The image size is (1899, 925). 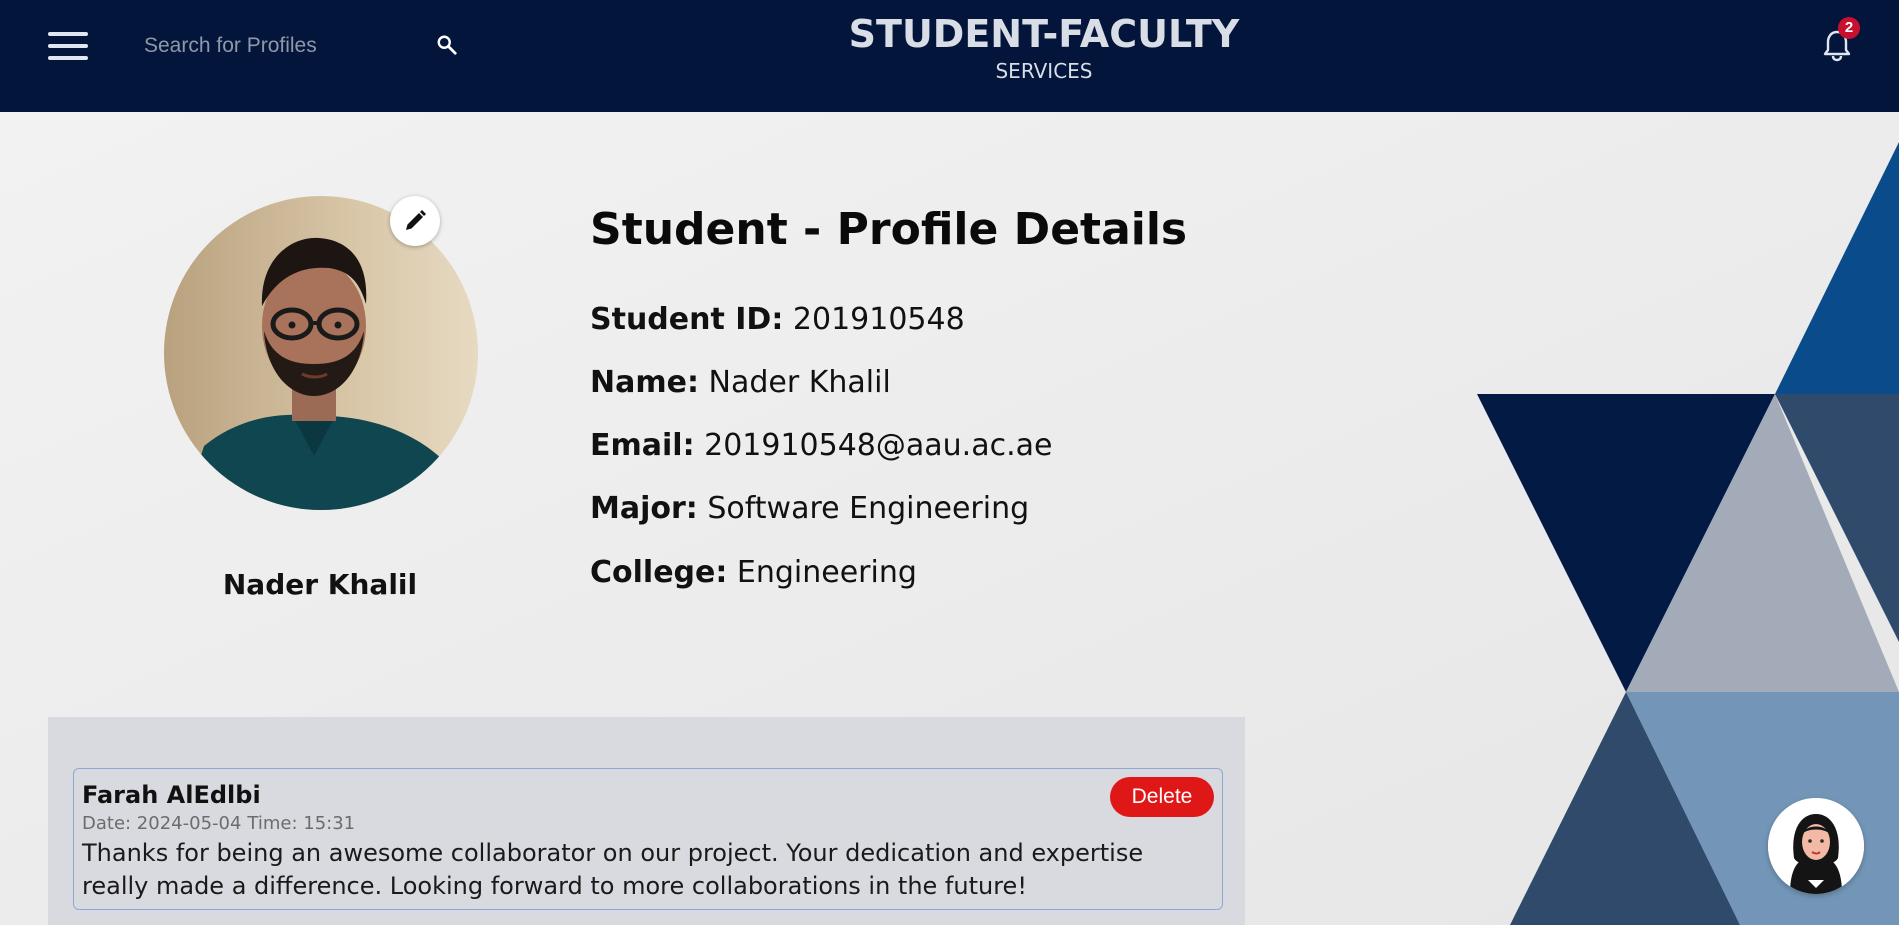 What do you see at coordinates (280, 46) in the screenshot?
I see `search-input` at bounding box center [280, 46].